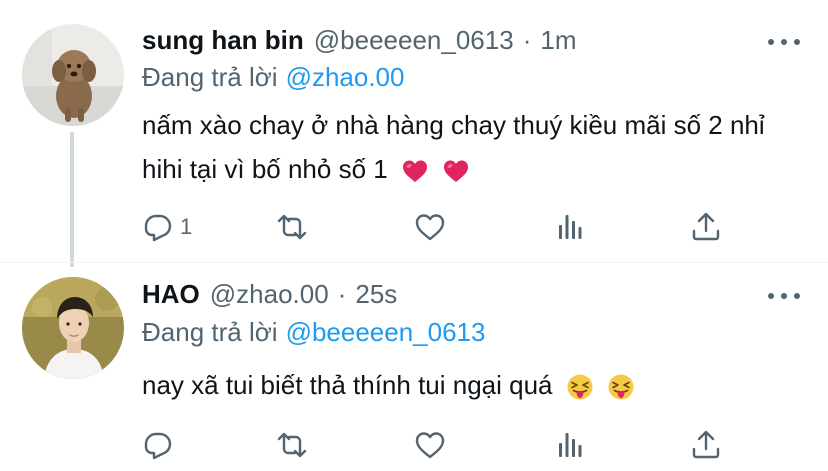 This screenshot has width=828, height=471. What do you see at coordinates (558, 40) in the screenshot?
I see `timestamp: 1m` at bounding box center [558, 40].